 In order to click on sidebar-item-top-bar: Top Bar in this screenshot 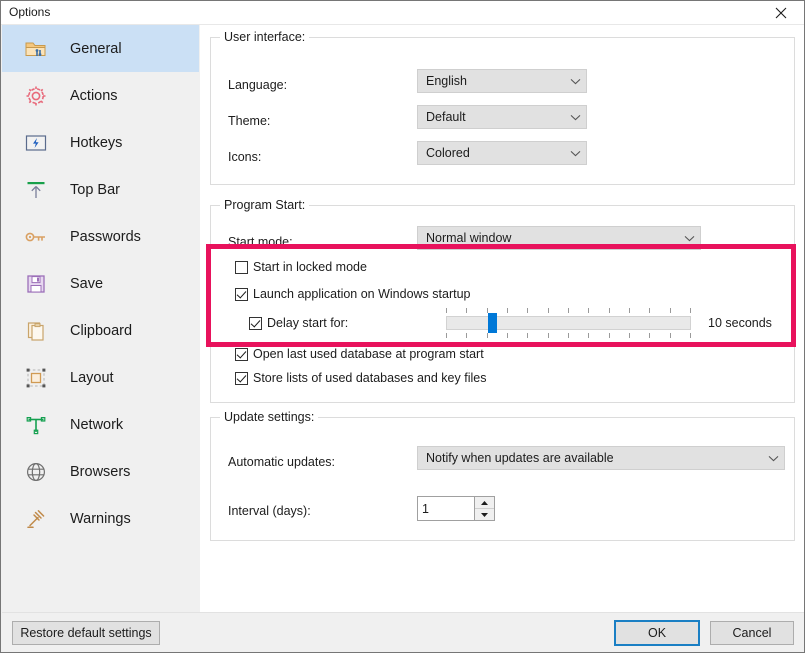, I will do `click(100, 189)`.